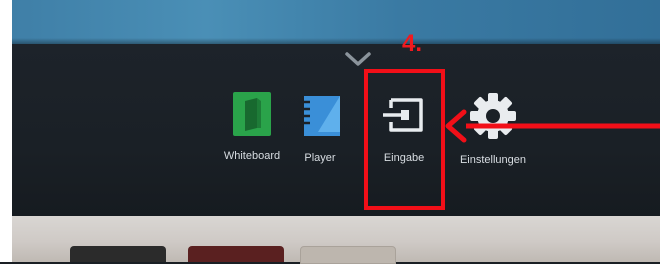 The height and width of the screenshot is (264, 660). I want to click on dock-app-player: Player, so click(320, 128).